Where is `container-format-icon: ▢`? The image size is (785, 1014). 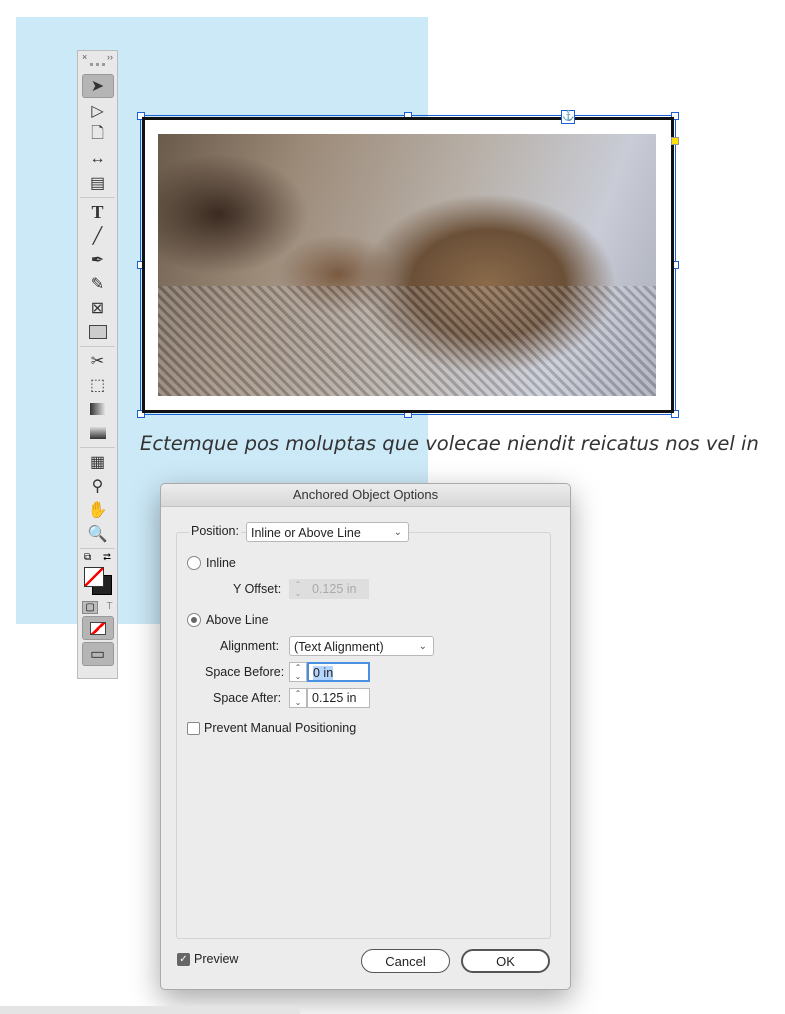
container-format-icon: ▢ is located at coordinates (90, 607).